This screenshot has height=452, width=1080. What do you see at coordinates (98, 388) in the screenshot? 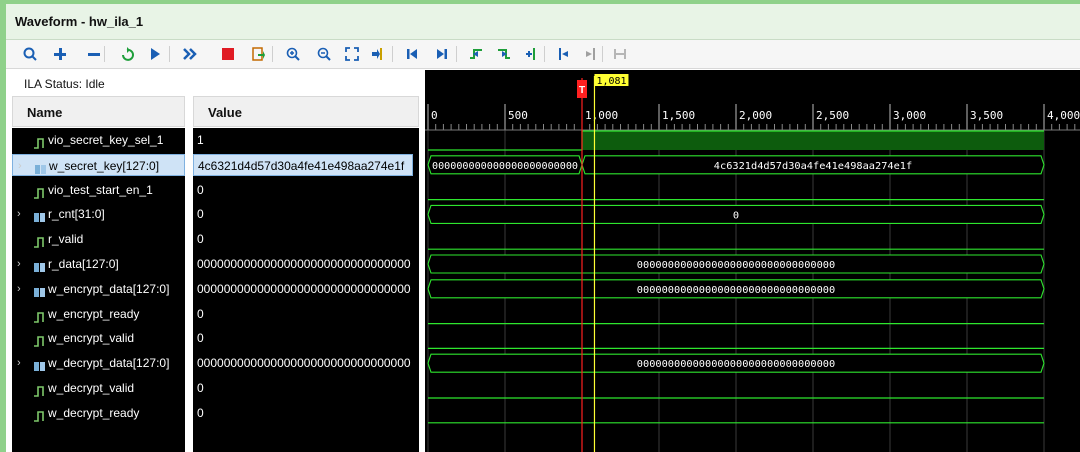
I see `signal-name-row: w_decrypt_valid` at bounding box center [98, 388].